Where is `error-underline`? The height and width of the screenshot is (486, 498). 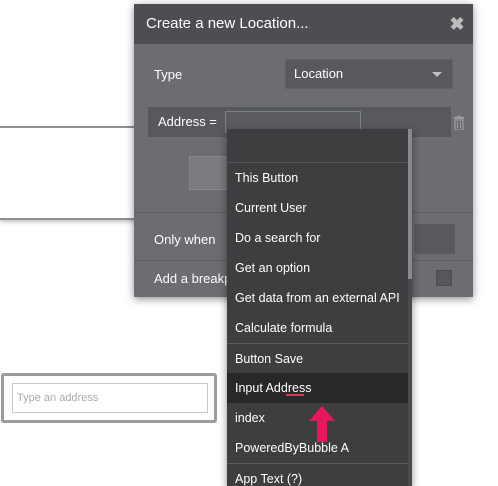
error-underline is located at coordinates (295, 395).